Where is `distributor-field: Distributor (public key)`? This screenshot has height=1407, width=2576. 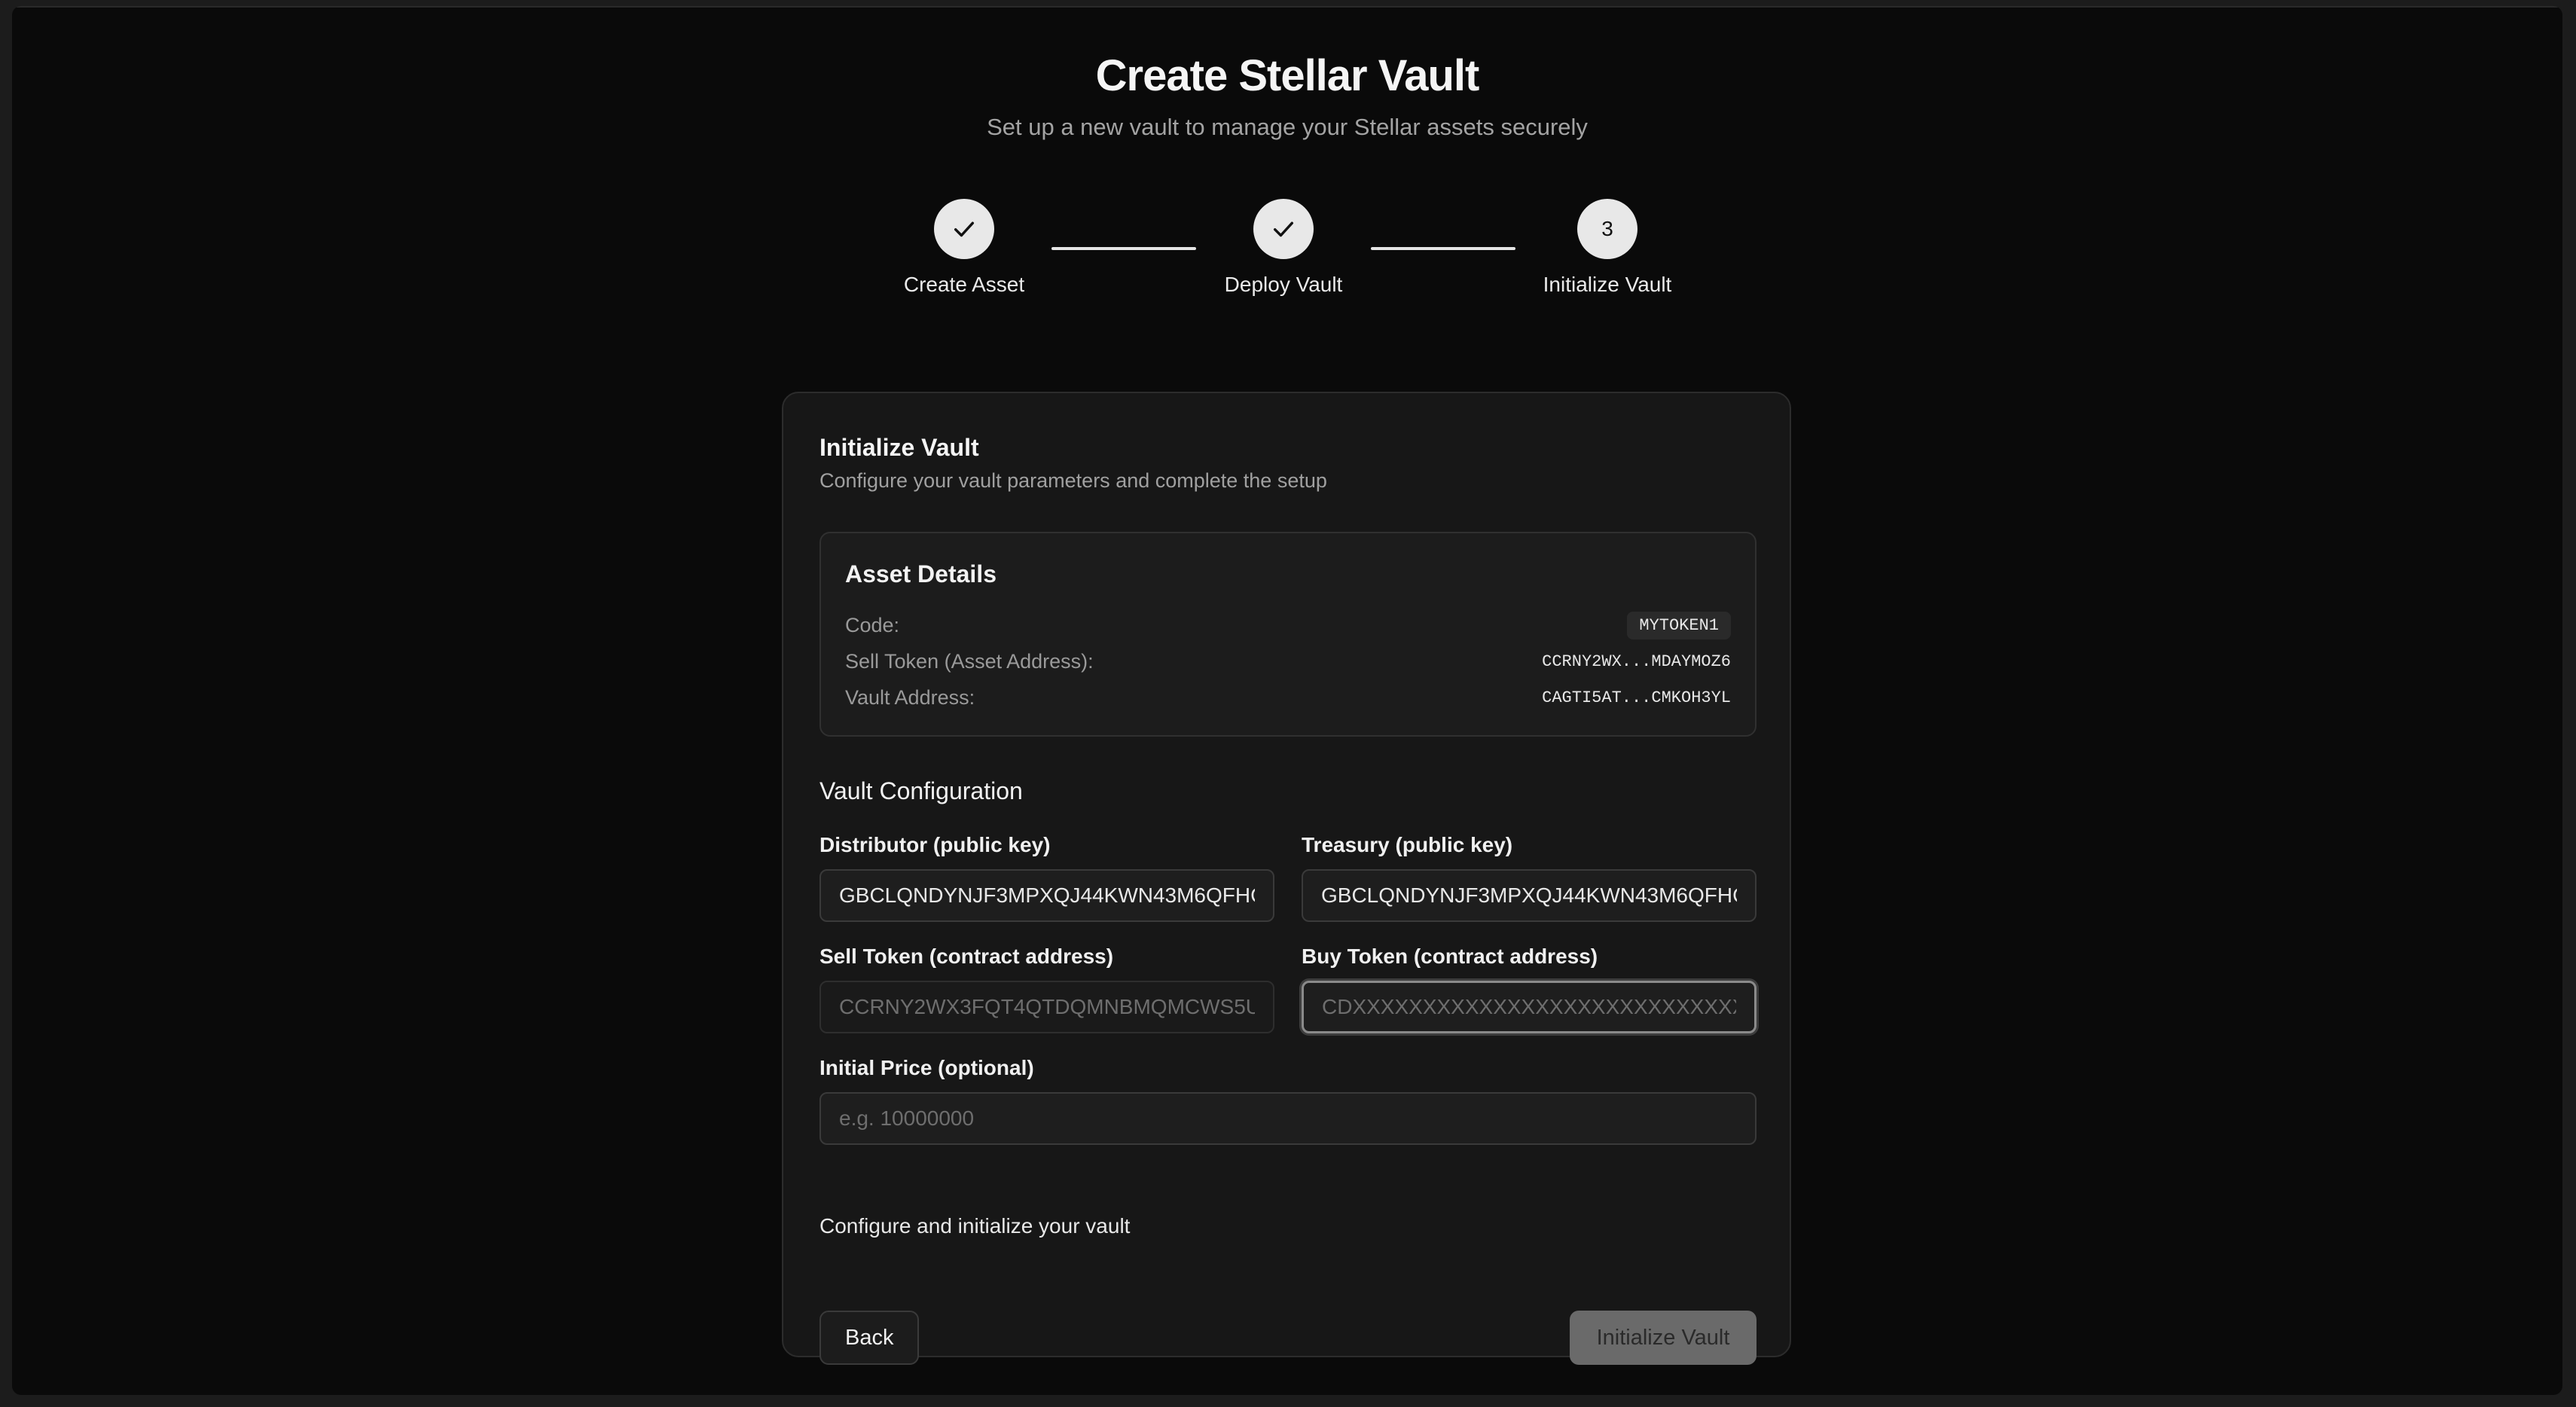
distributor-field: Distributor (public key) is located at coordinates (1046, 877).